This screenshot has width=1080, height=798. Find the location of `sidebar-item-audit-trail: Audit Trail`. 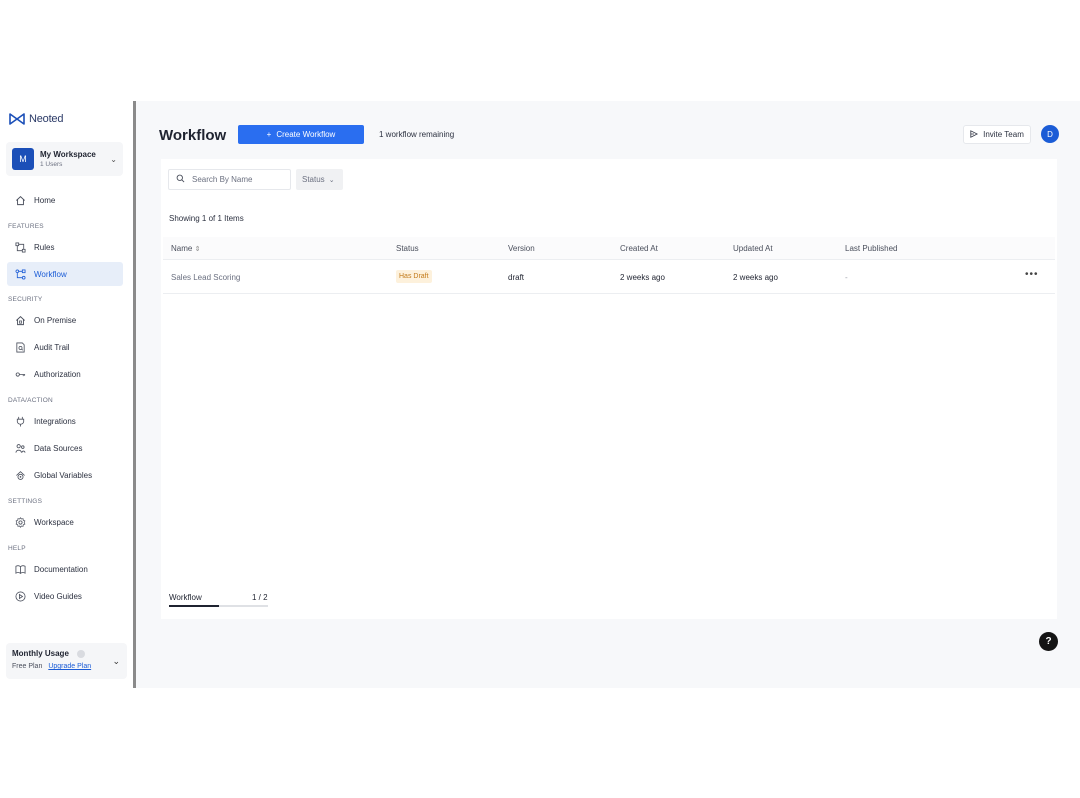

sidebar-item-audit-trail: Audit Trail is located at coordinates (65, 347).